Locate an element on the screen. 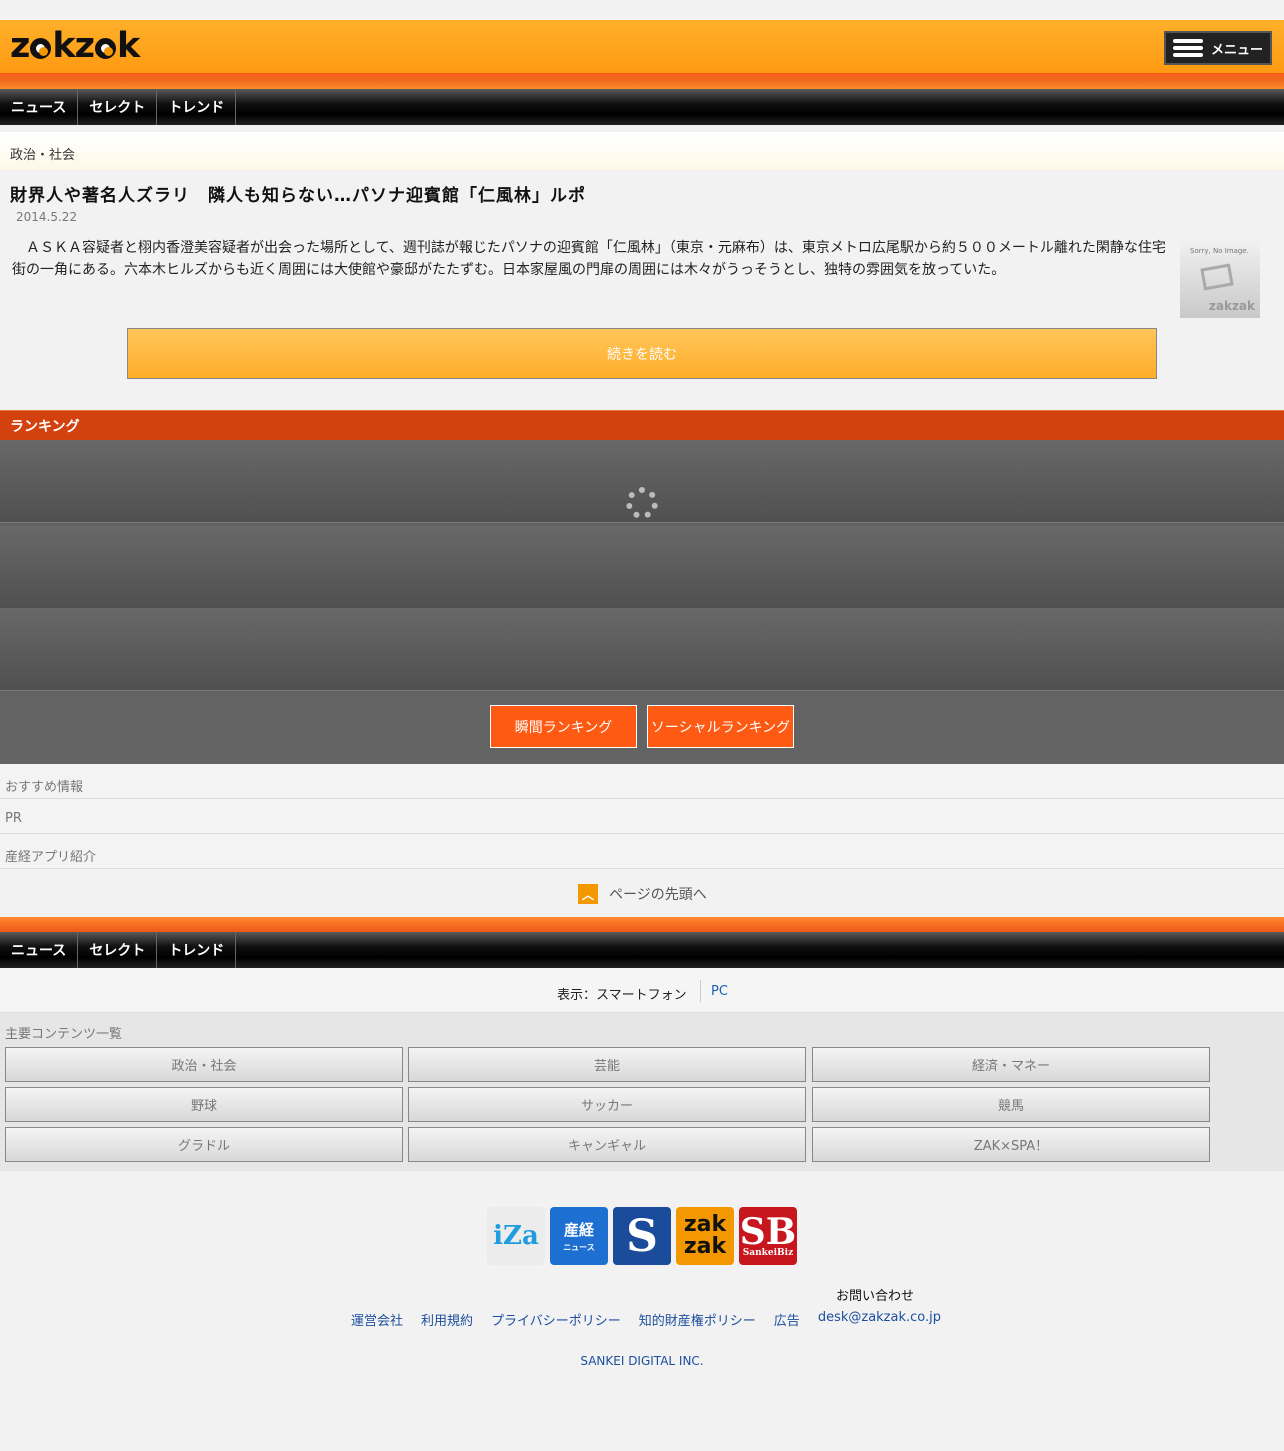 This screenshot has width=1284, height=1451. display-smartphone-label: 表示：スマートフォン is located at coordinates (622, 995).